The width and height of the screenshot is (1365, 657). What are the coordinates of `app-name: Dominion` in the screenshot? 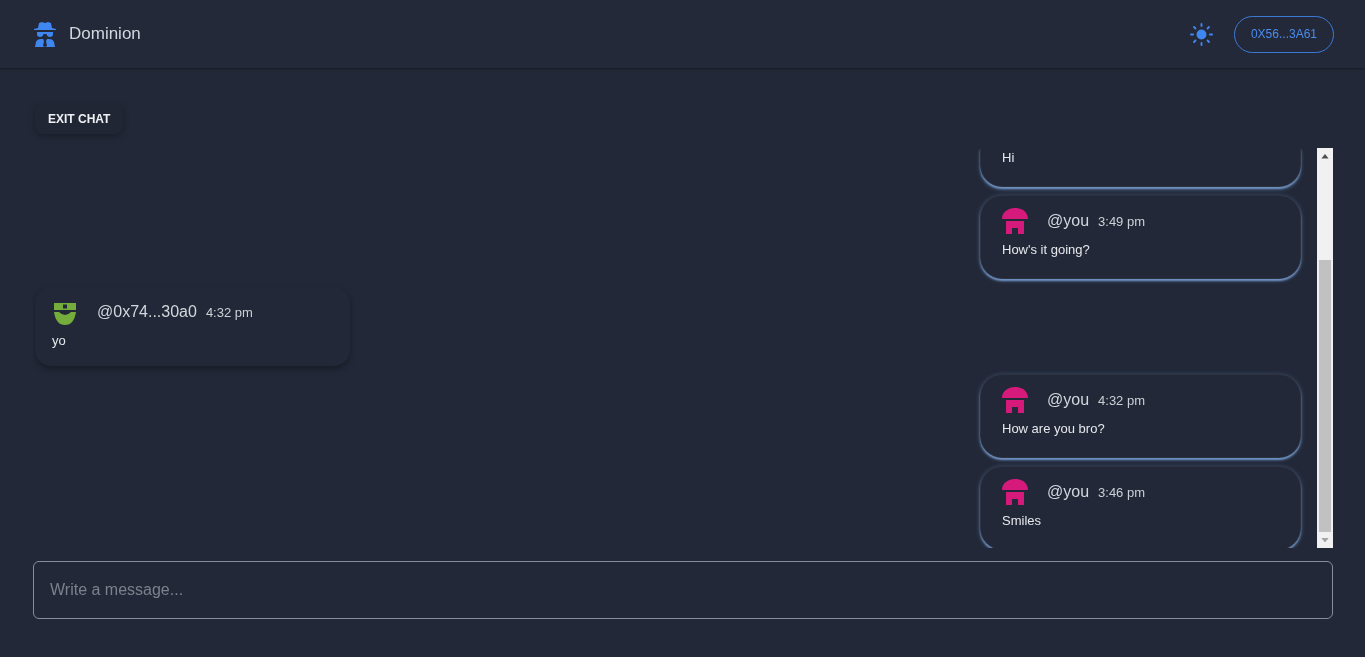 It's located at (105, 34).